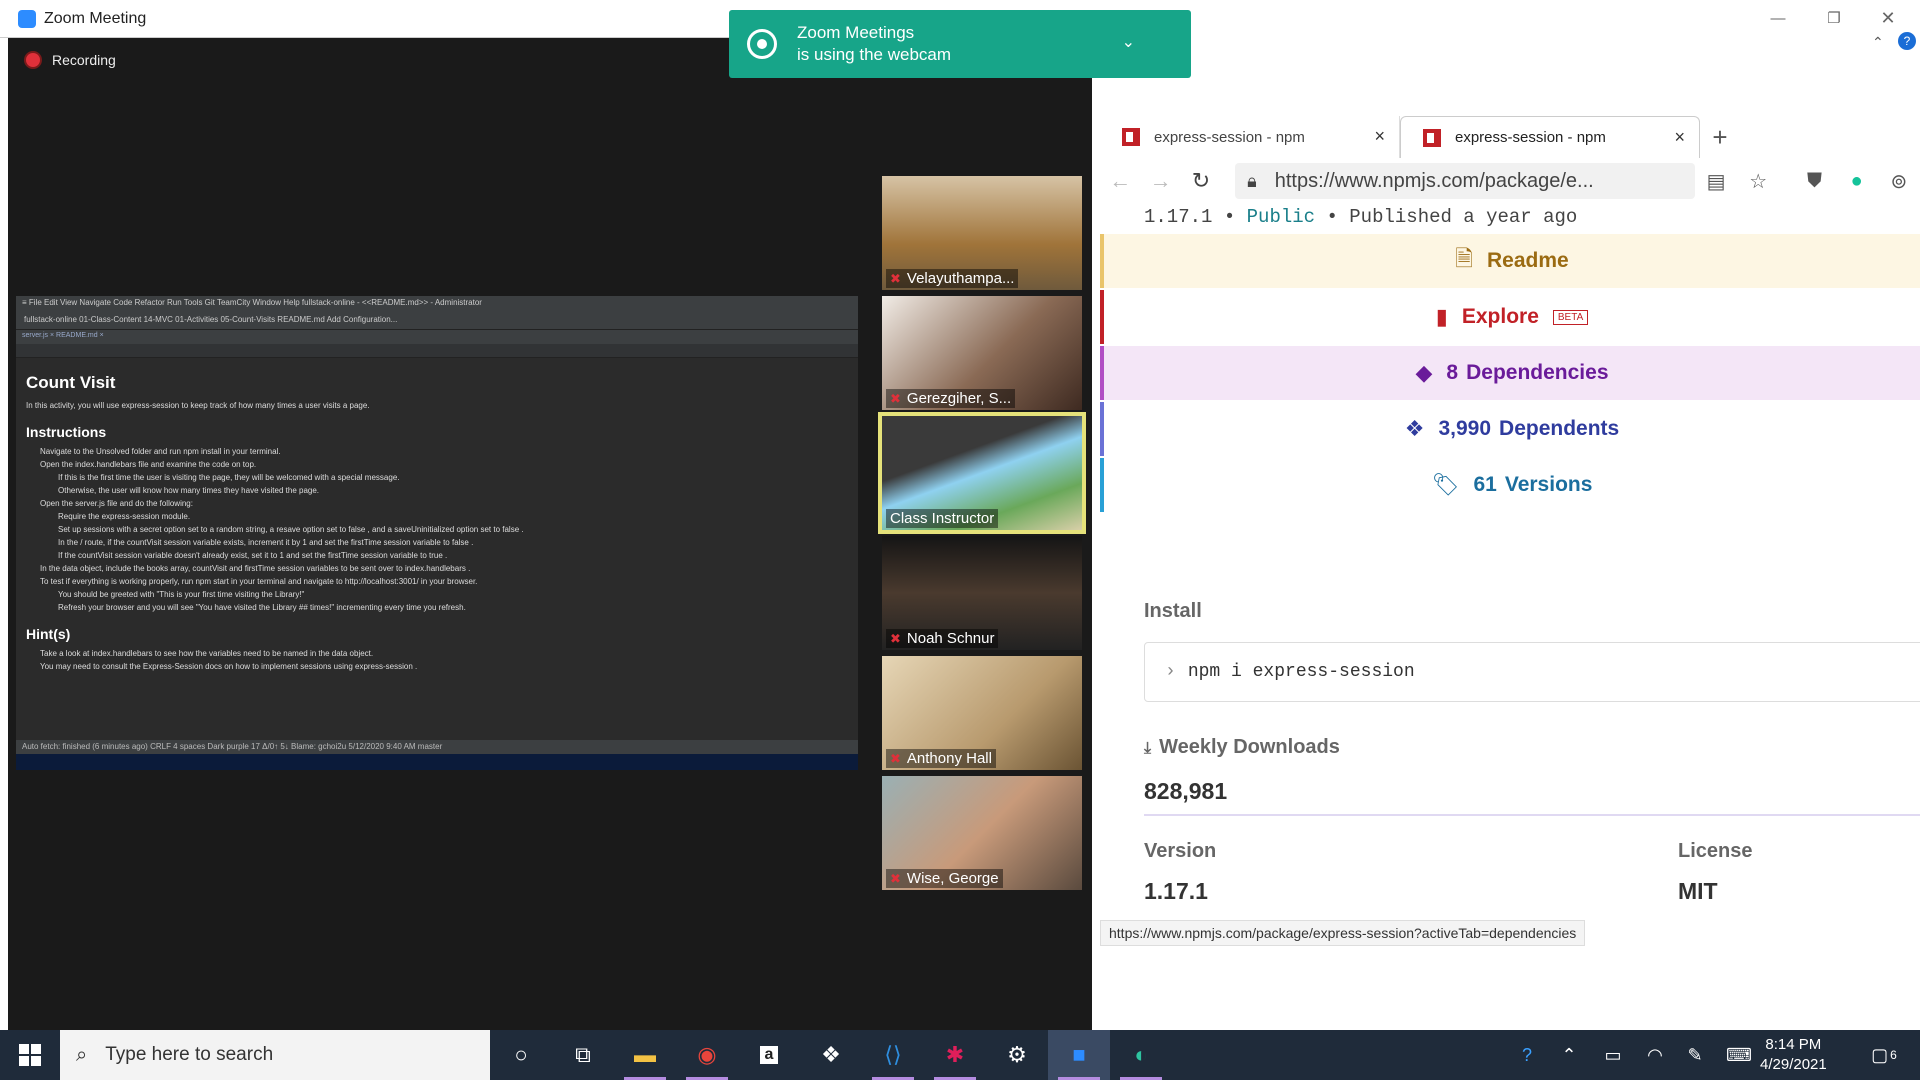  What do you see at coordinates (950, 638) in the screenshot?
I see `participant-name: Noah Schnur` at bounding box center [950, 638].